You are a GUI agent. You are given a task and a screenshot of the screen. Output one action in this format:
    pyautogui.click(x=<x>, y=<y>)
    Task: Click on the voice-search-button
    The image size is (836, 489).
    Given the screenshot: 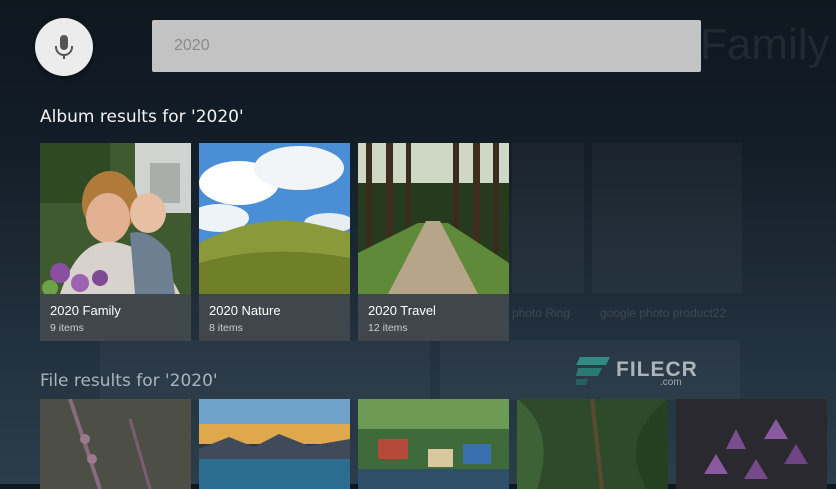 What is the action you would take?
    pyautogui.click(x=64, y=47)
    